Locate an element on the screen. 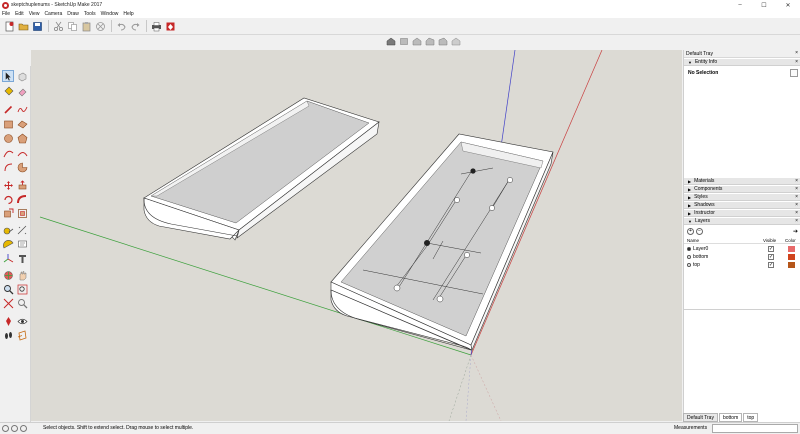 The image size is (800, 434). delete-layer-icon: − is located at coordinates (699, 231).